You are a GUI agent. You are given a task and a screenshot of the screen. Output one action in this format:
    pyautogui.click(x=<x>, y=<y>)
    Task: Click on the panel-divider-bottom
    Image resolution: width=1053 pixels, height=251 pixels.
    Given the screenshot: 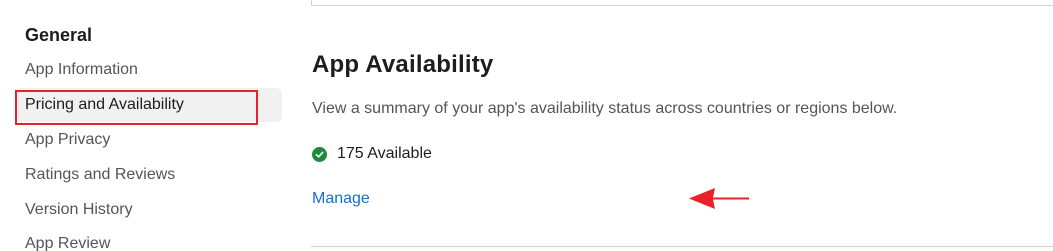 What is the action you would take?
    pyautogui.click(x=682, y=246)
    